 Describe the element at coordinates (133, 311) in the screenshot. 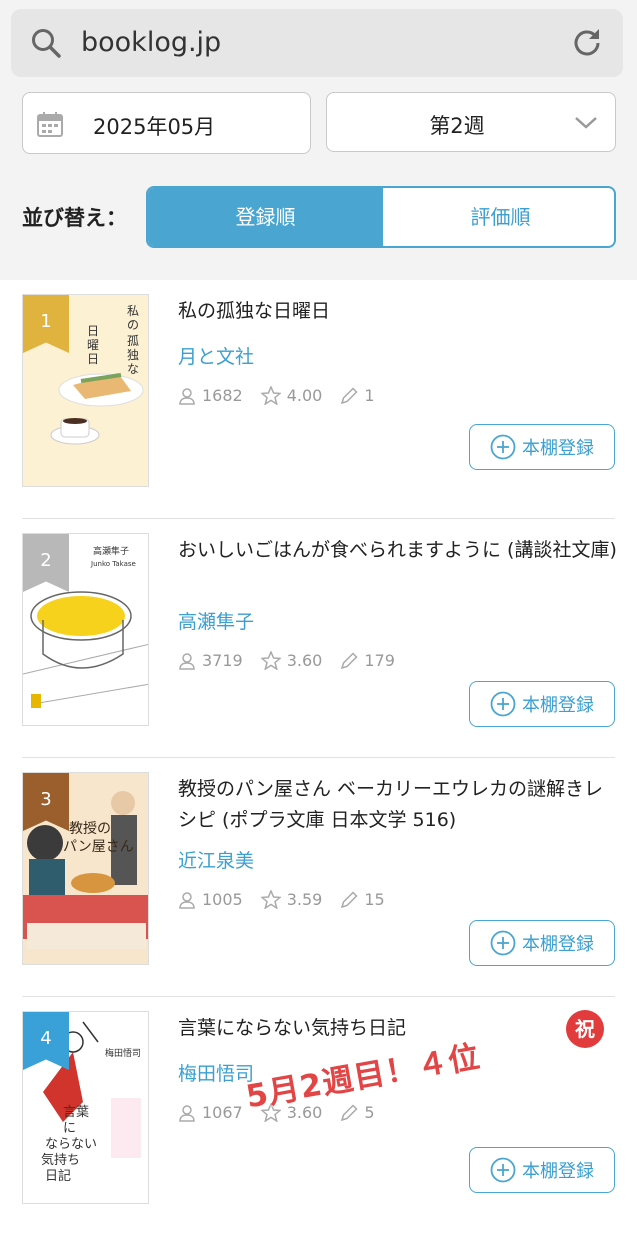

I see `svg-text: 私` at that location.